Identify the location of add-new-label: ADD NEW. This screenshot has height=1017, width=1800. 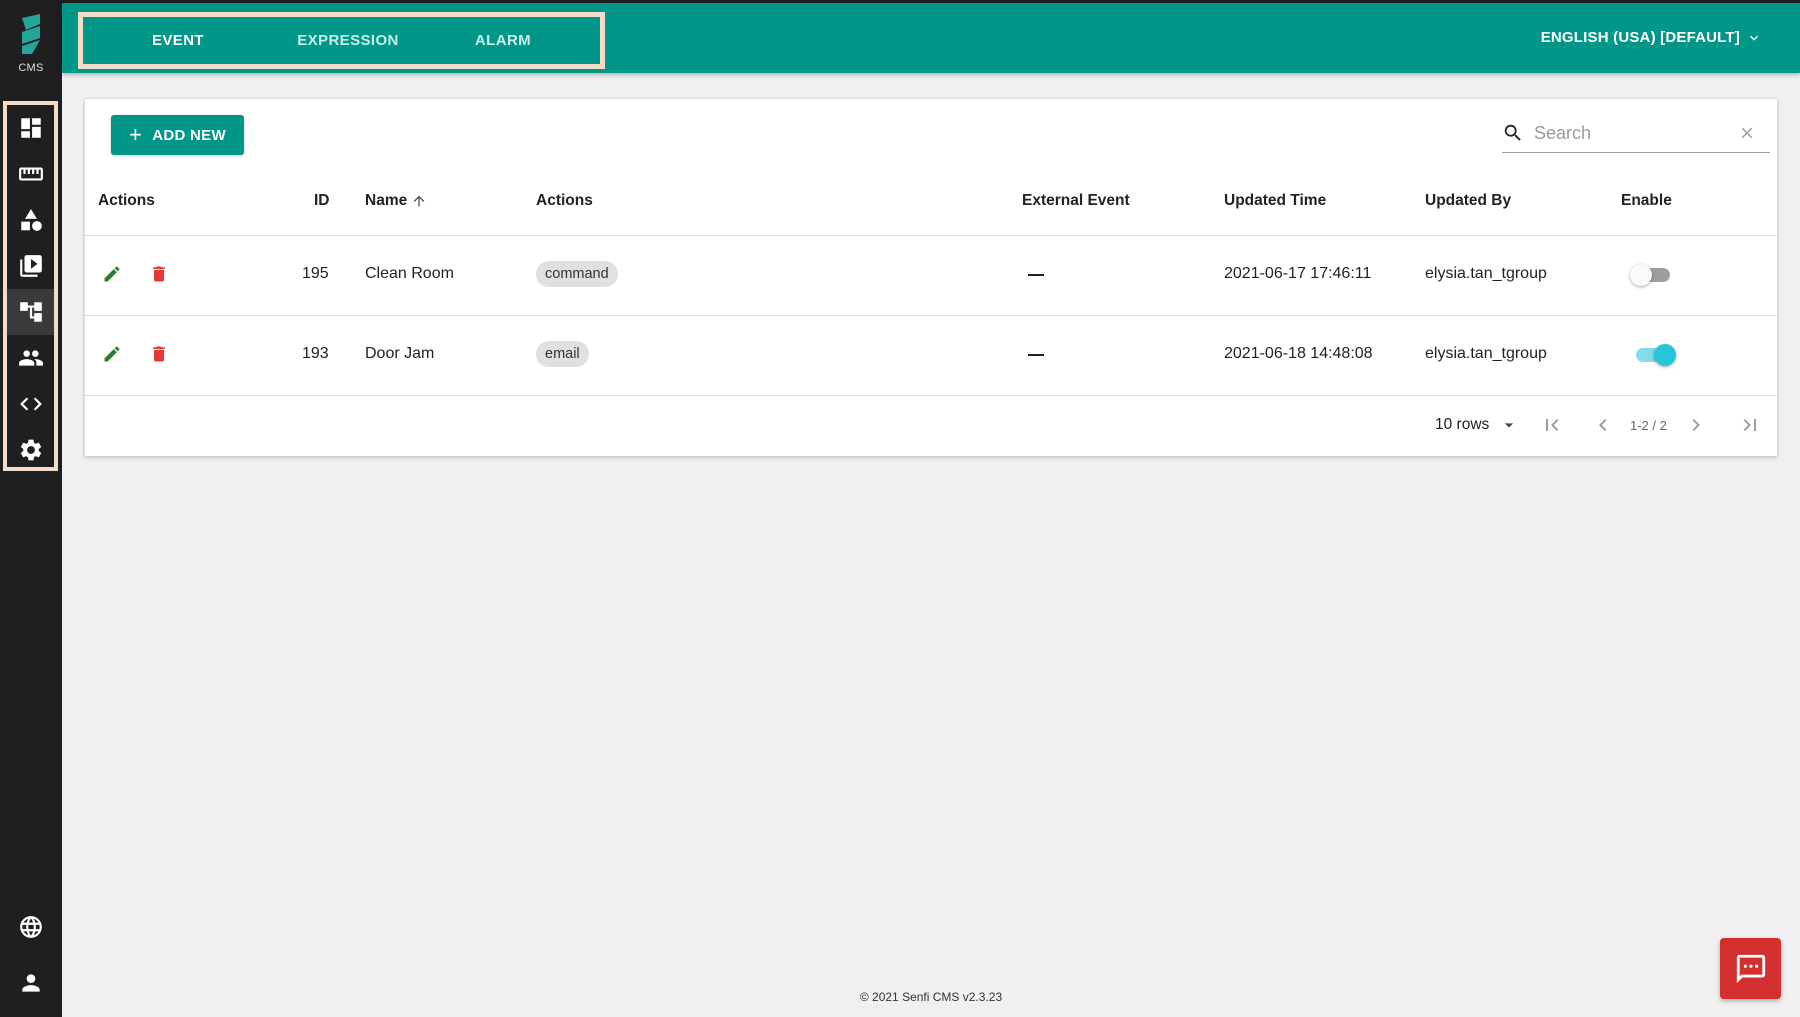
(189, 135).